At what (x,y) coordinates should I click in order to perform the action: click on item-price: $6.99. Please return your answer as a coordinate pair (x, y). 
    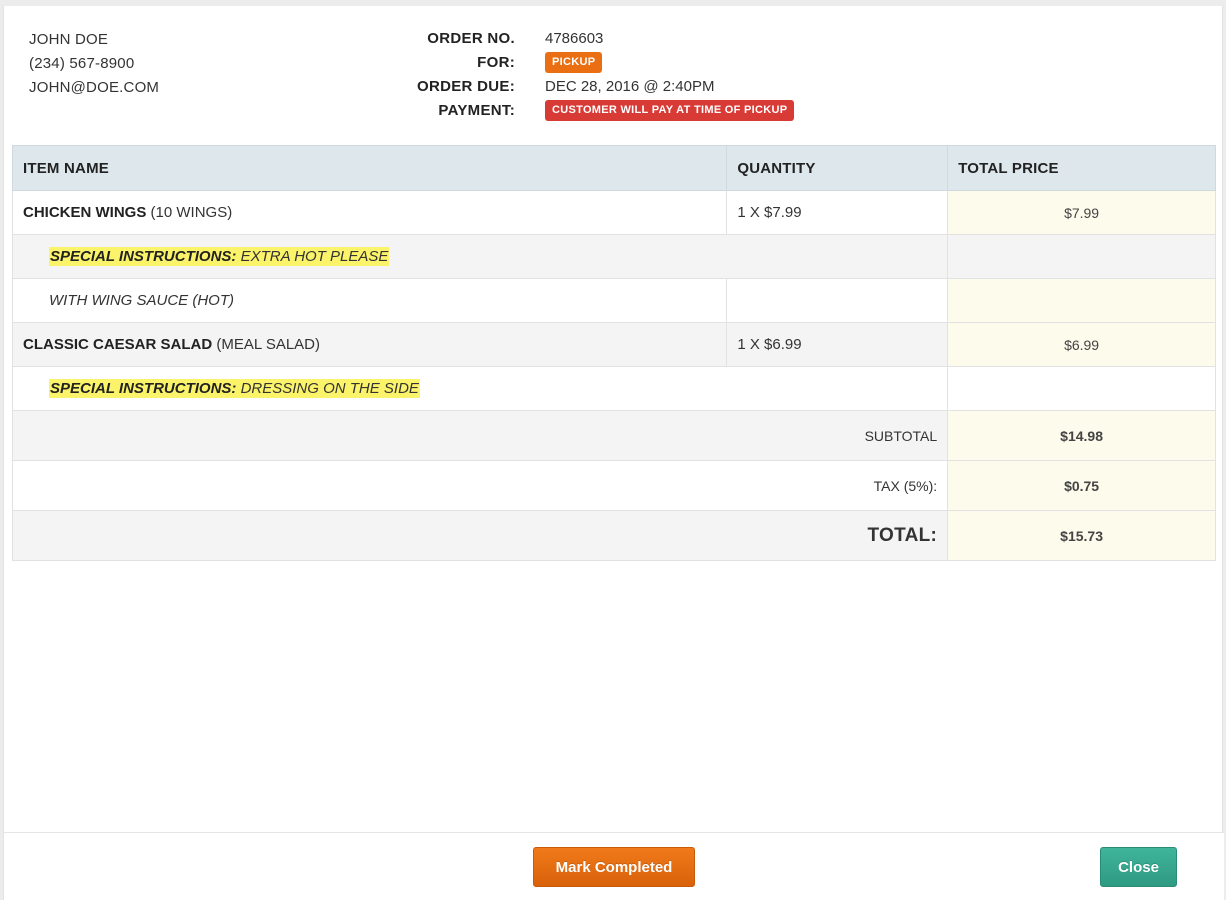
    Looking at the image, I should click on (1081, 344).